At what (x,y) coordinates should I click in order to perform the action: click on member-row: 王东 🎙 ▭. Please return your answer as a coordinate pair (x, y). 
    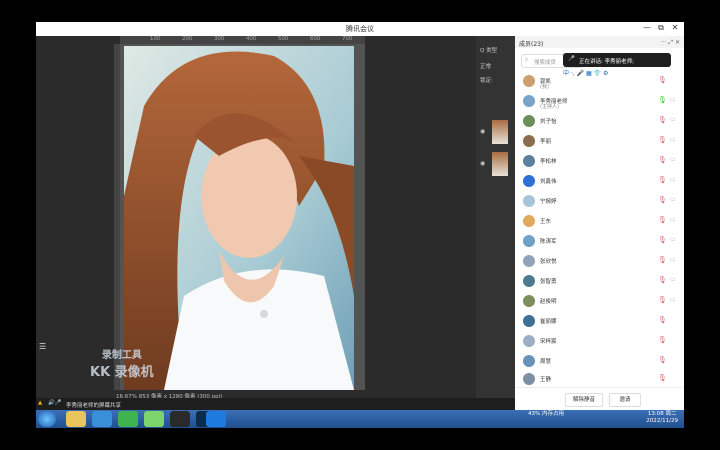
    Looking at the image, I should click on (599, 221).